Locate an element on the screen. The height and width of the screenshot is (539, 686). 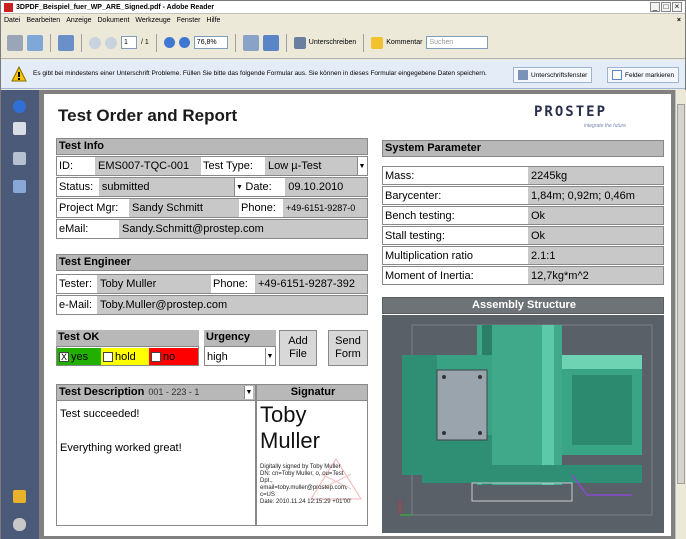
fit-page-icon is located at coordinates (250, 42).